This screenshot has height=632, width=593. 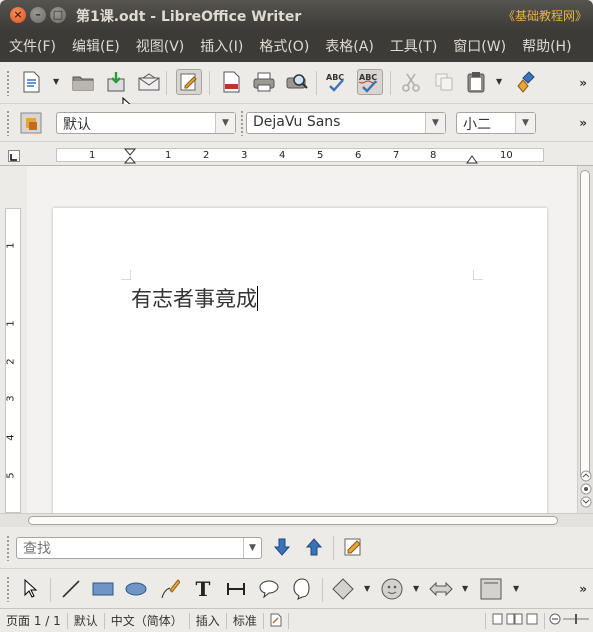 What do you see at coordinates (86, 620) in the screenshot?
I see `status-page-style: 默认` at bounding box center [86, 620].